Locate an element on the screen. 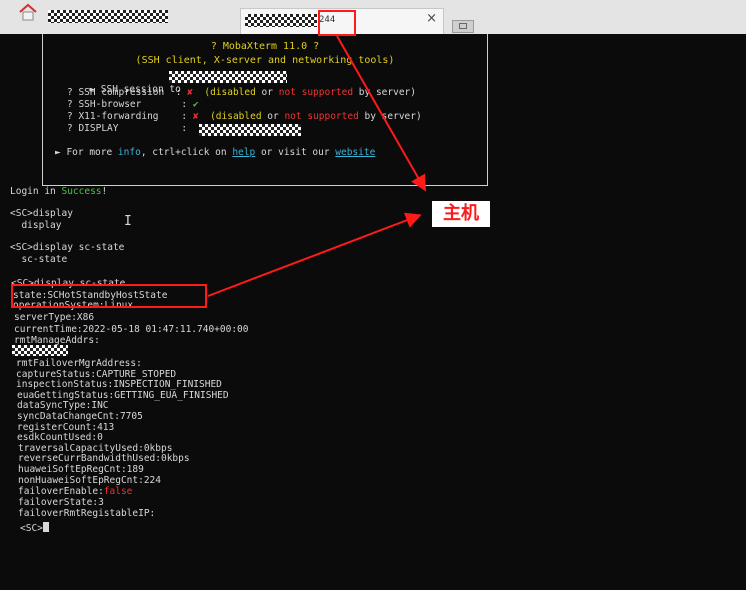 The width and height of the screenshot is (746, 590). arrow-from-tab is located at coordinates (381, 113).